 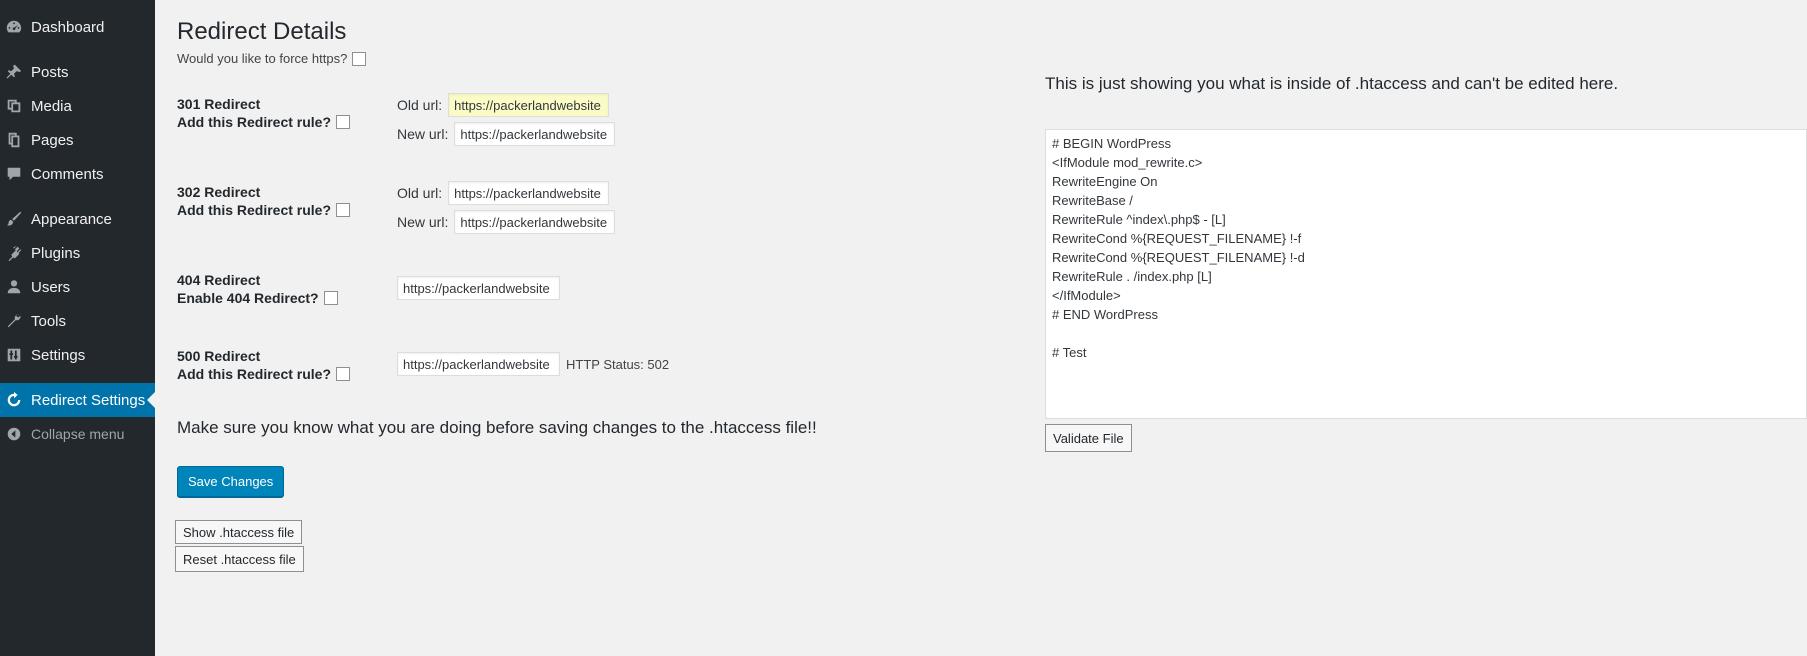 I want to click on sidebar-item-plugins: Plugins, so click(x=77, y=253).